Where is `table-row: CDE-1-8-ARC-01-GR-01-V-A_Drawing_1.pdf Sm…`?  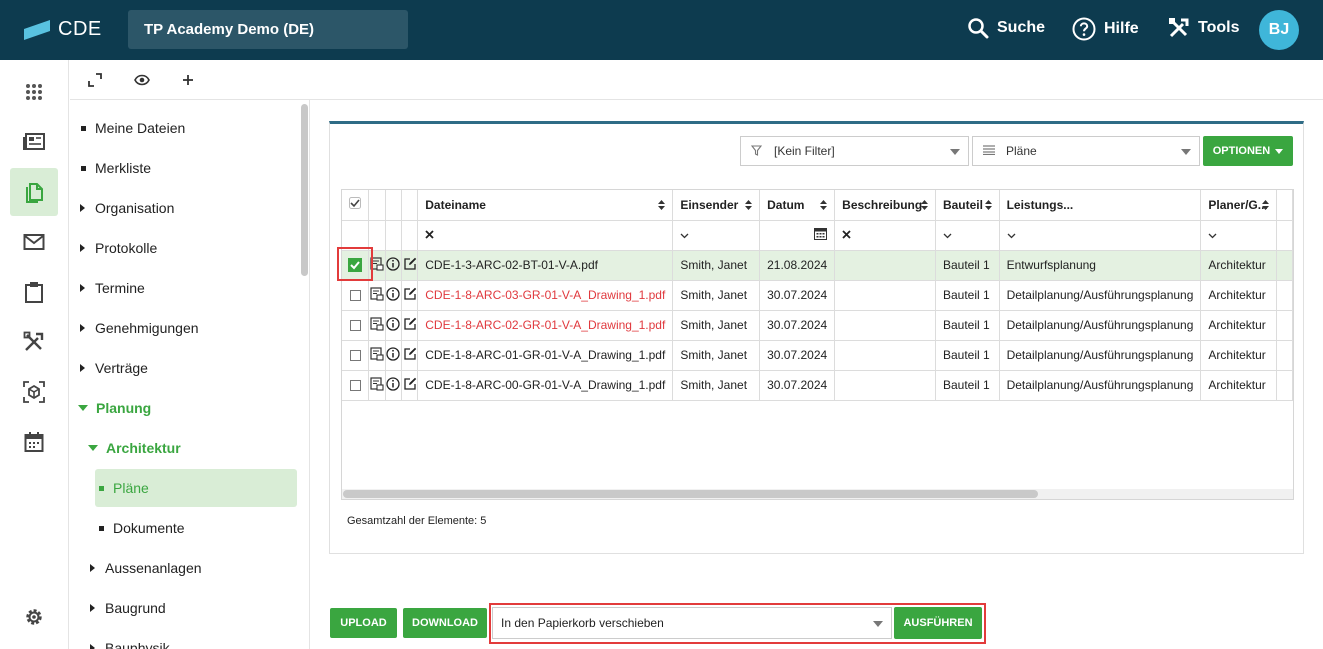 table-row: CDE-1-8-ARC-01-GR-01-V-A_Drawing_1.pdf Sm… is located at coordinates (817, 355).